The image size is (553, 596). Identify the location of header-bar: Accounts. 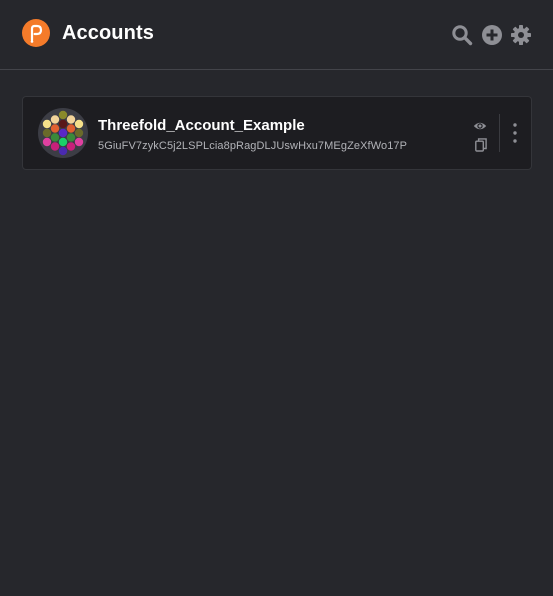
(276, 35).